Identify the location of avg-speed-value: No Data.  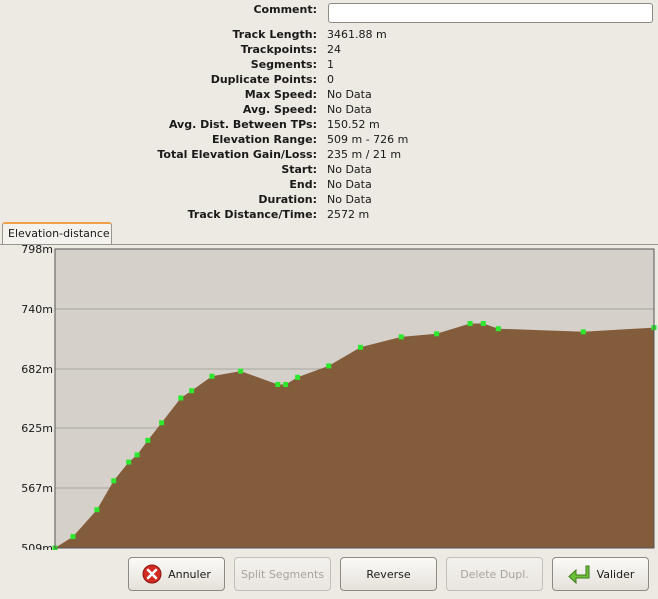
(349, 109).